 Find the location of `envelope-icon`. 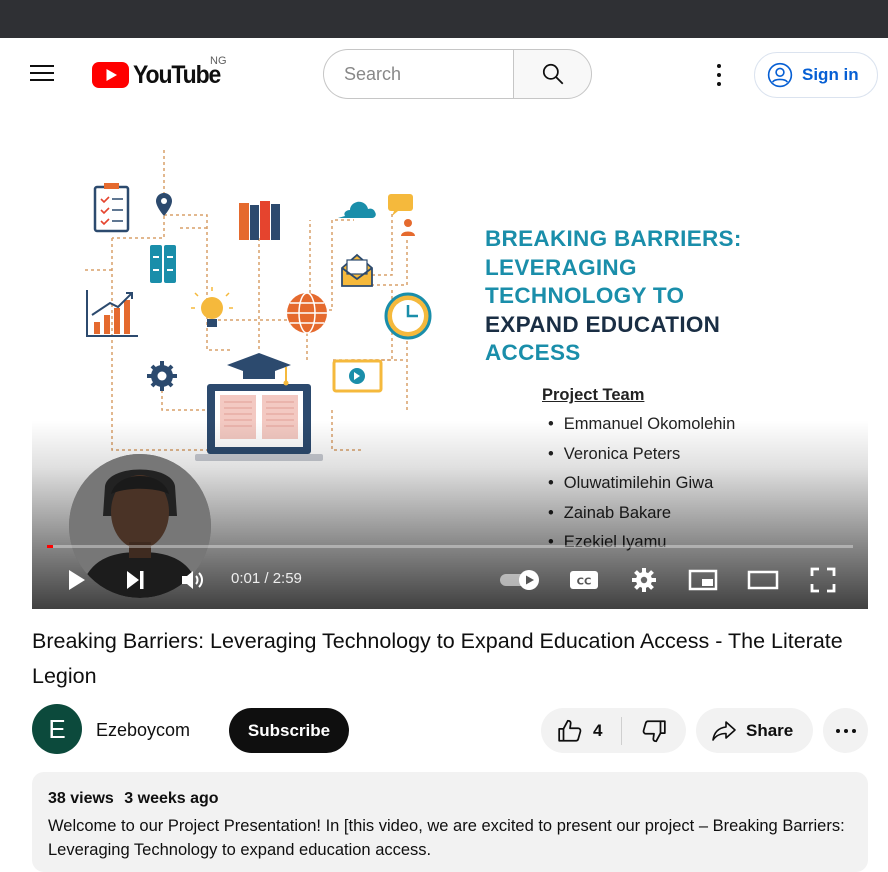

envelope-icon is located at coordinates (357, 270).